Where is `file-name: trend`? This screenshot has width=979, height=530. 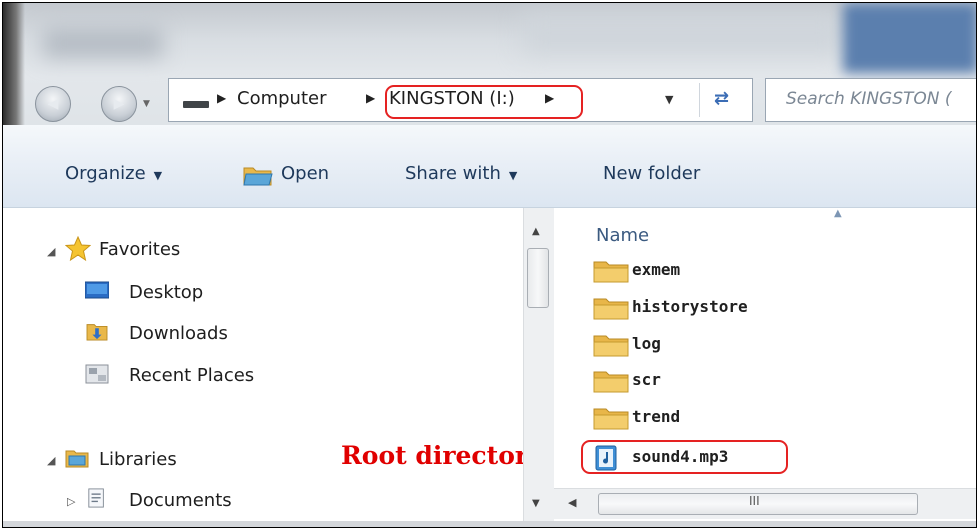 file-name: trend is located at coordinates (656, 416).